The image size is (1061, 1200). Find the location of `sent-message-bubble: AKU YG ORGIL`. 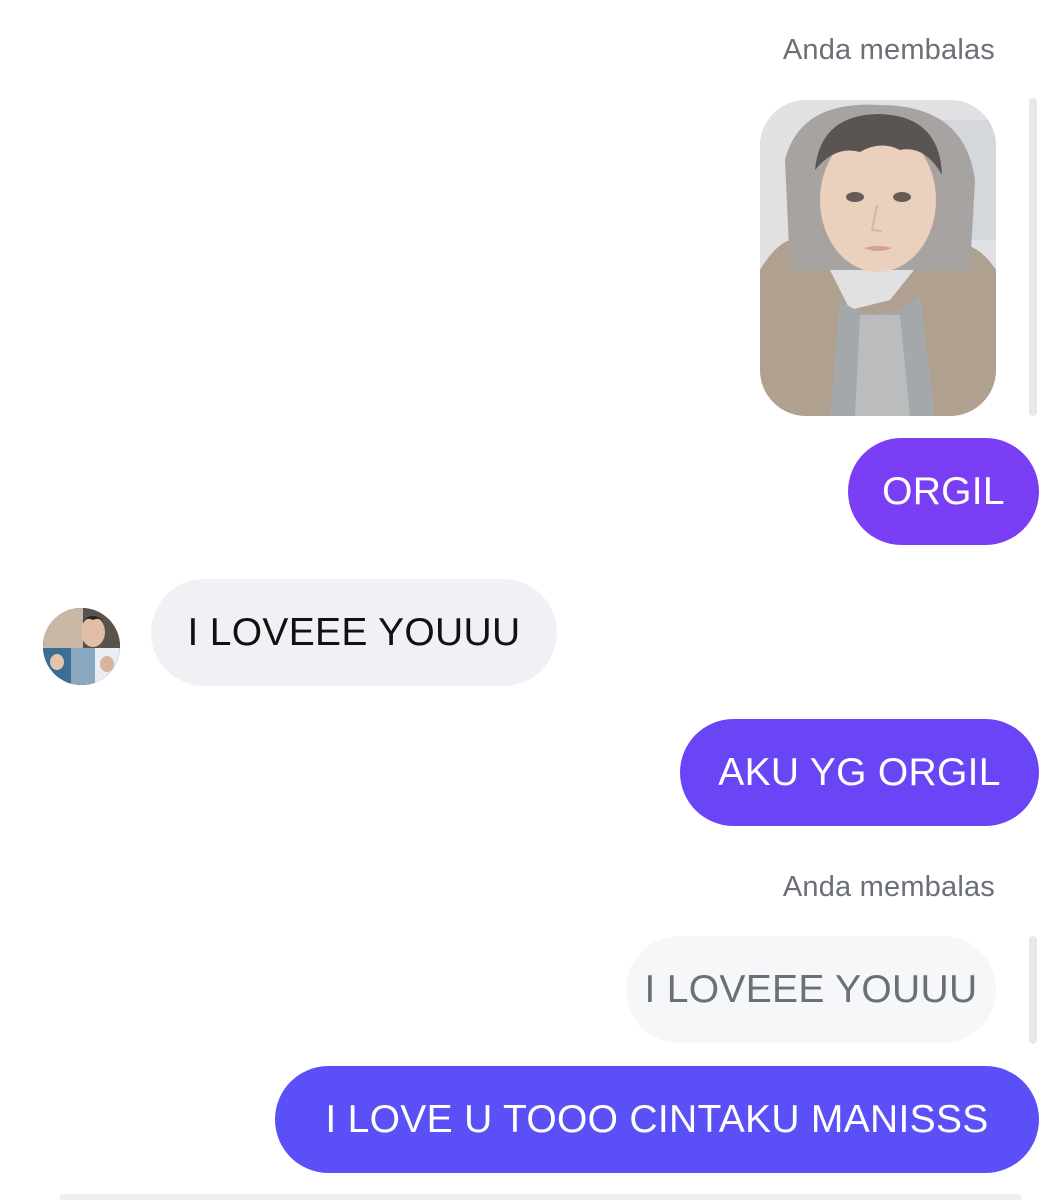

sent-message-bubble: AKU YG ORGIL is located at coordinates (859, 772).